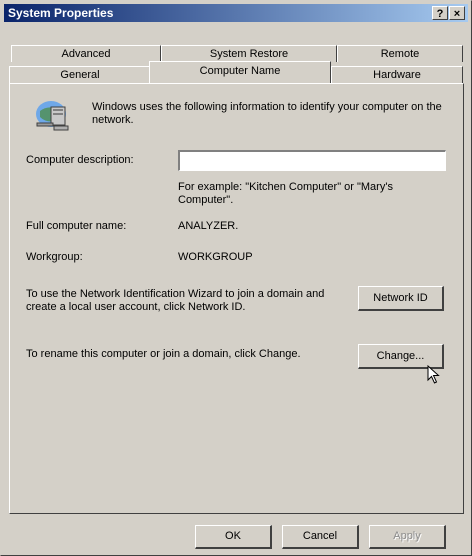 This screenshot has height=556, width=472. I want to click on workgroup-value: WORKGROUP, so click(215, 257).